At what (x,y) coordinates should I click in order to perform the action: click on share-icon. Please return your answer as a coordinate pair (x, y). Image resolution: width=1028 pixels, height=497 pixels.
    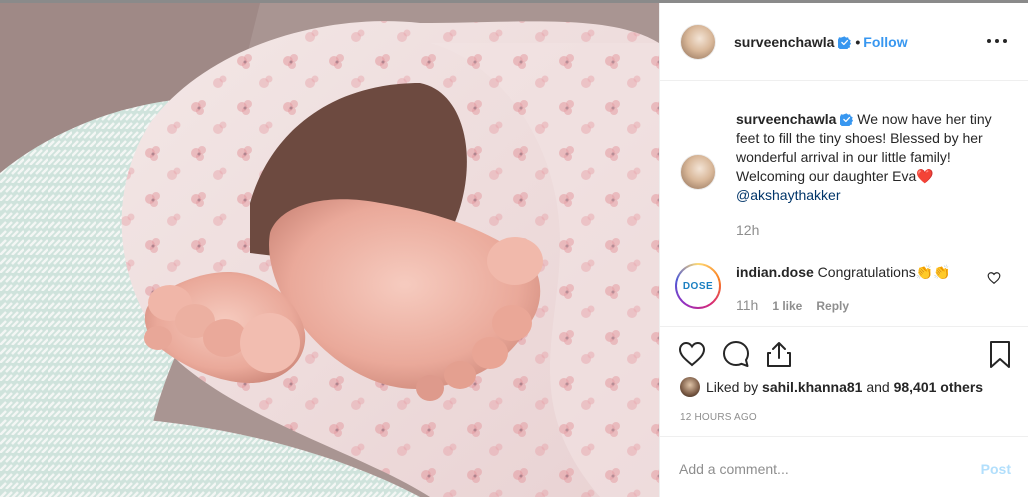
    Looking at the image, I should click on (779, 354).